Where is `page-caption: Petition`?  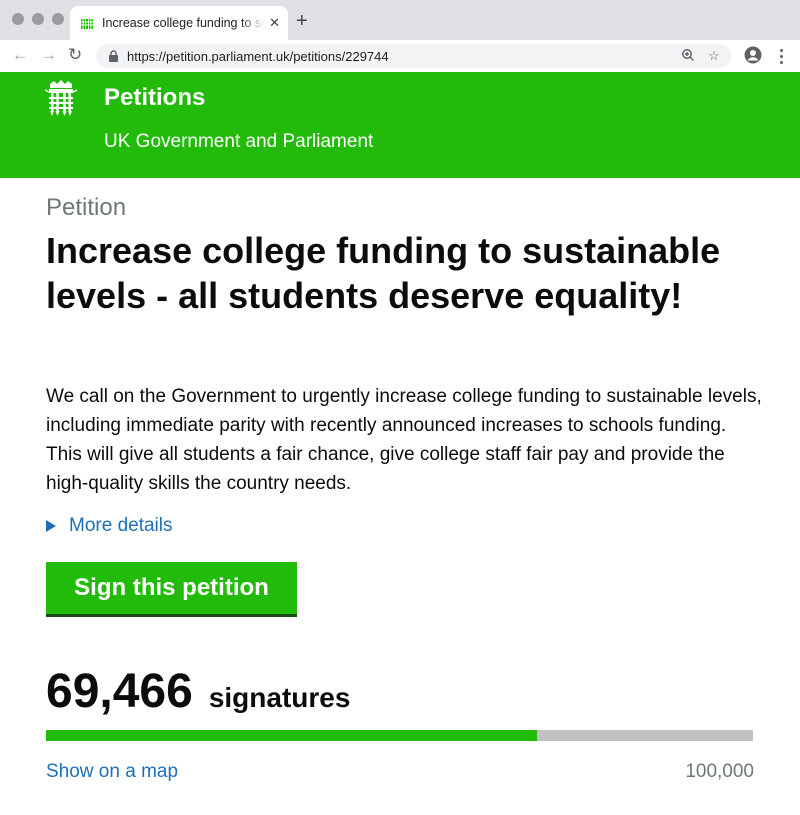 page-caption: Petition is located at coordinates (86, 207).